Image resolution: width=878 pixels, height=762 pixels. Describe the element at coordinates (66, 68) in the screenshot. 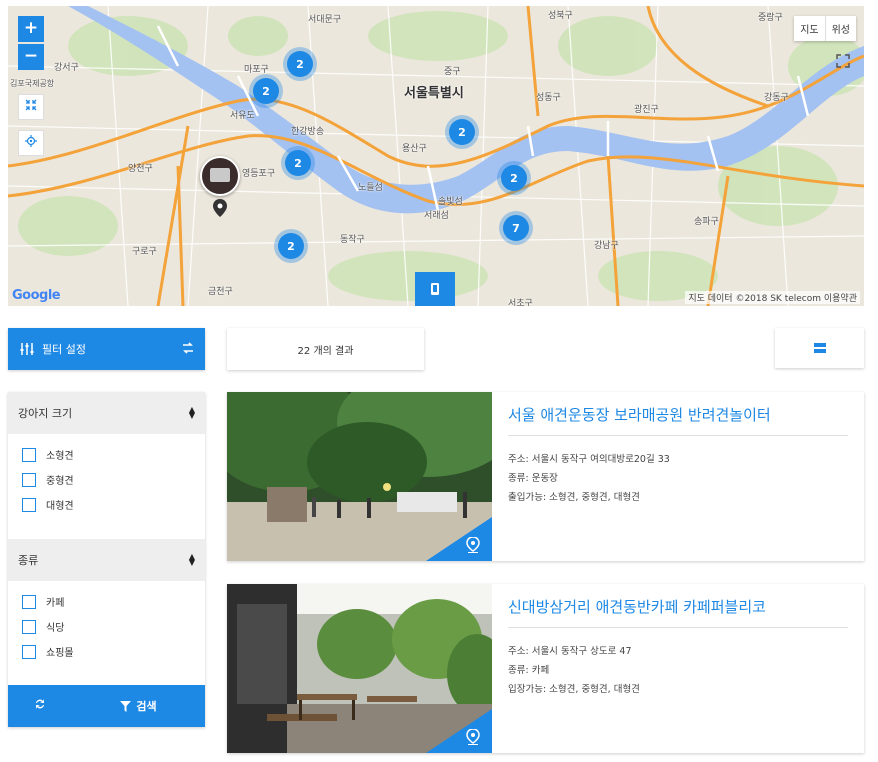

I see `map-label: 강서구` at that location.